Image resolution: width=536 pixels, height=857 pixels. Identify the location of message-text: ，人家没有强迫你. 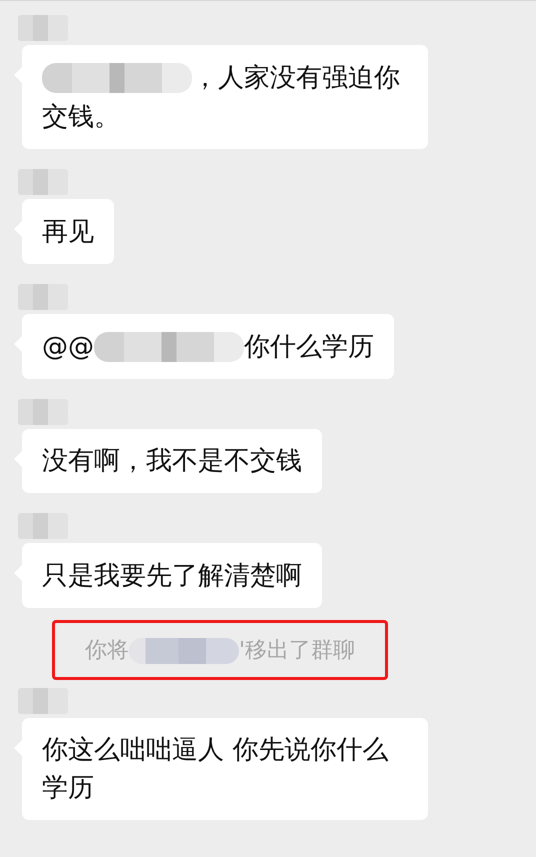
(296, 78).